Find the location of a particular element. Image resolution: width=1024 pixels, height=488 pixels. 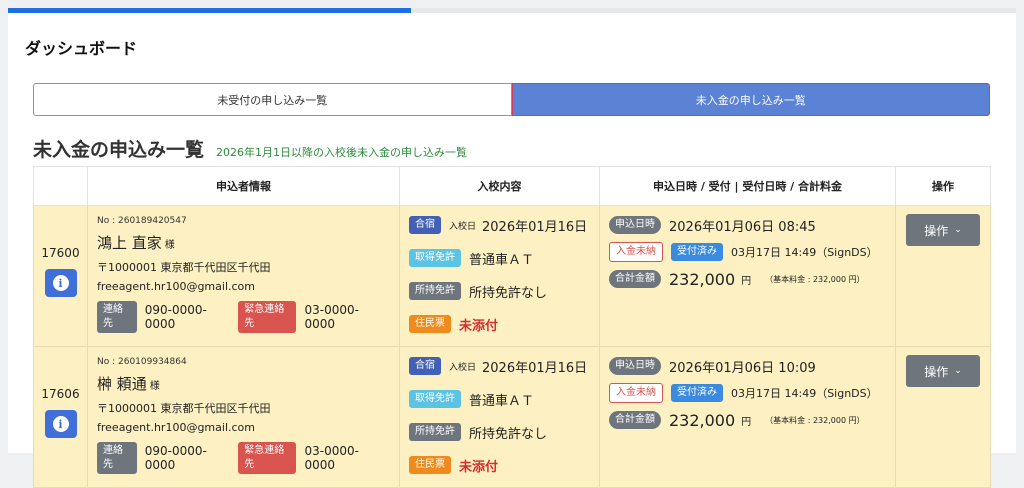

id-cell: 17606 i is located at coordinates (60, 417).